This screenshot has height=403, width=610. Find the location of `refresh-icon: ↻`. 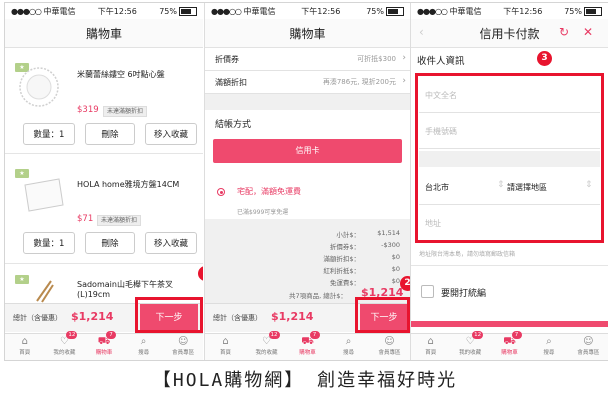

refresh-icon: ↻ is located at coordinates (564, 32).